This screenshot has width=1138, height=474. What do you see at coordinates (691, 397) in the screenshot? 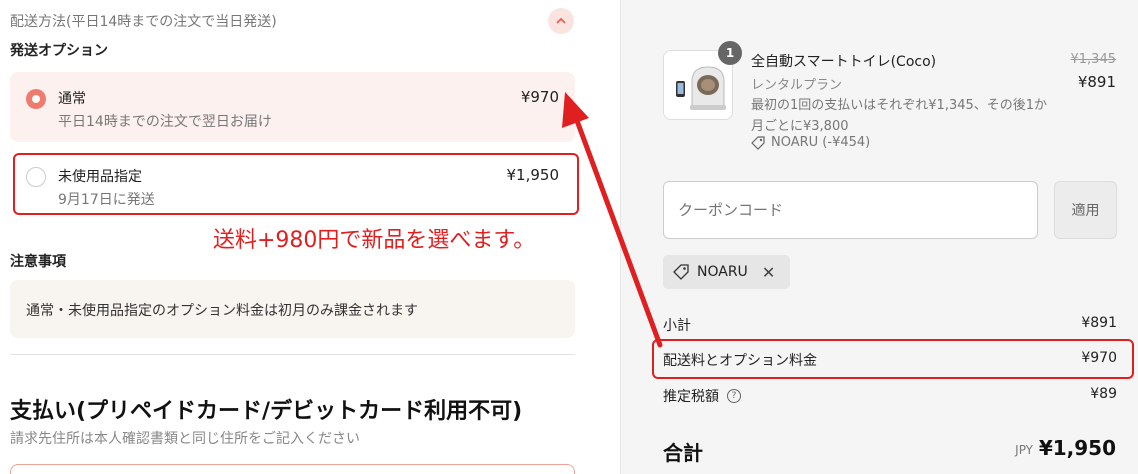
I see `tax-label: 推定税額` at bounding box center [691, 397].